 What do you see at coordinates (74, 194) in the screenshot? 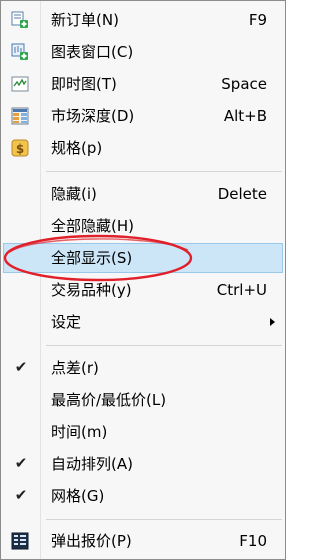
I see `menu-item-label: 隐藏(i)` at bounding box center [74, 194].